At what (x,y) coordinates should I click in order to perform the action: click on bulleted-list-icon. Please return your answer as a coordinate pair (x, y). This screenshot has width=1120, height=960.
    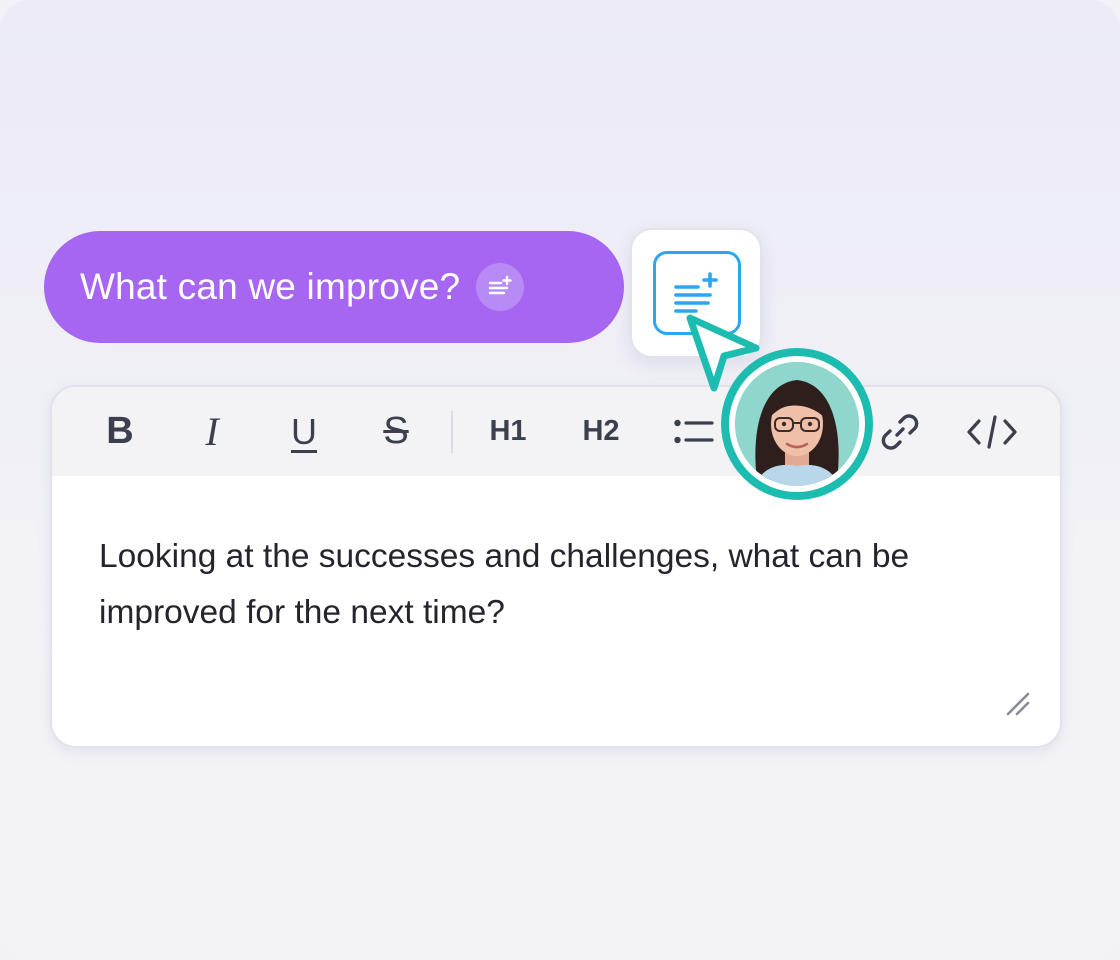
    Looking at the image, I should click on (694, 431).